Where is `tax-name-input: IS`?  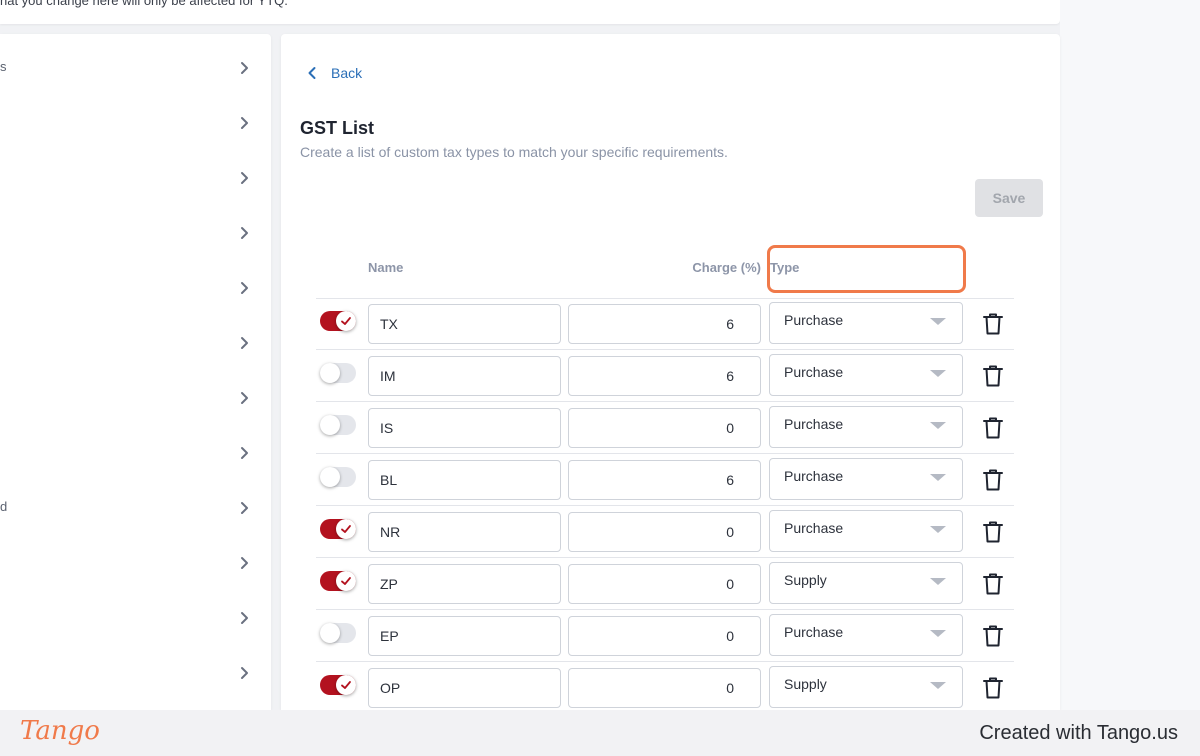 tax-name-input: IS is located at coordinates (464, 428).